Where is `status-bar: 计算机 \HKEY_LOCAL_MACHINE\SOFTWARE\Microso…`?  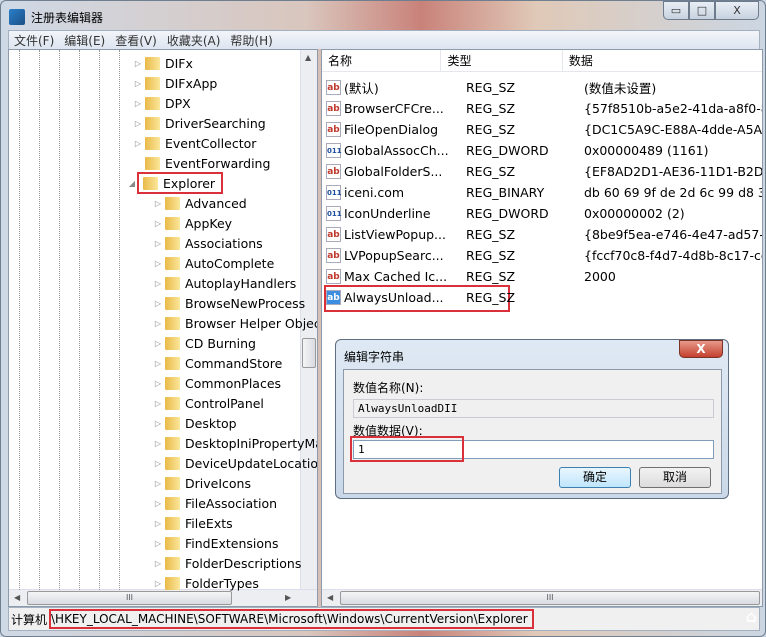
status-bar: 计算机 \HKEY_LOCAL_MACHINE\SOFTWARE\Microso… is located at coordinates (384, 619).